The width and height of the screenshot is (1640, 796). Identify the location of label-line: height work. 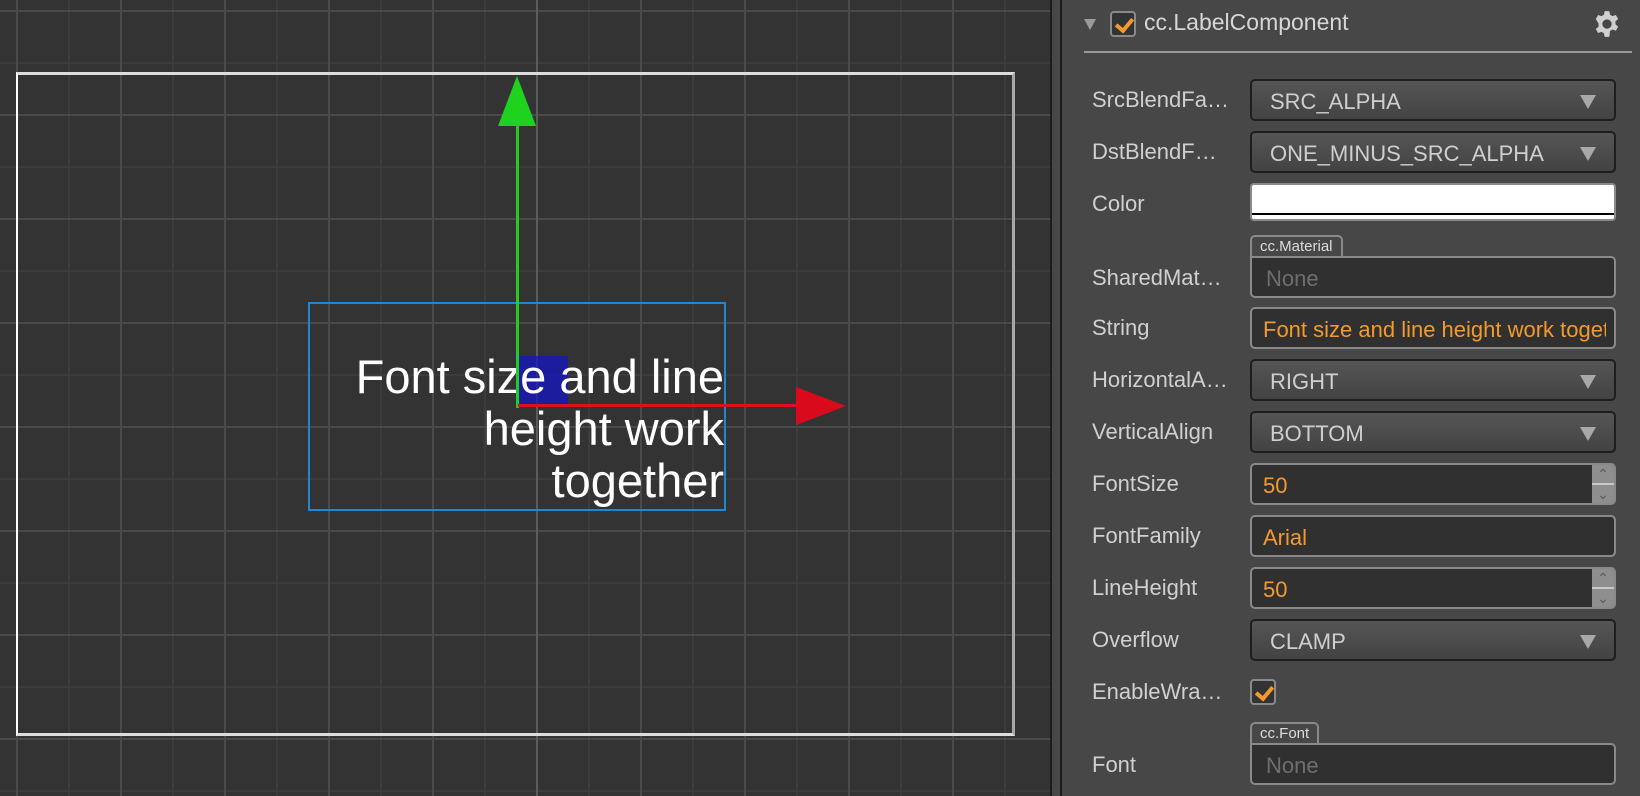
(603, 428).